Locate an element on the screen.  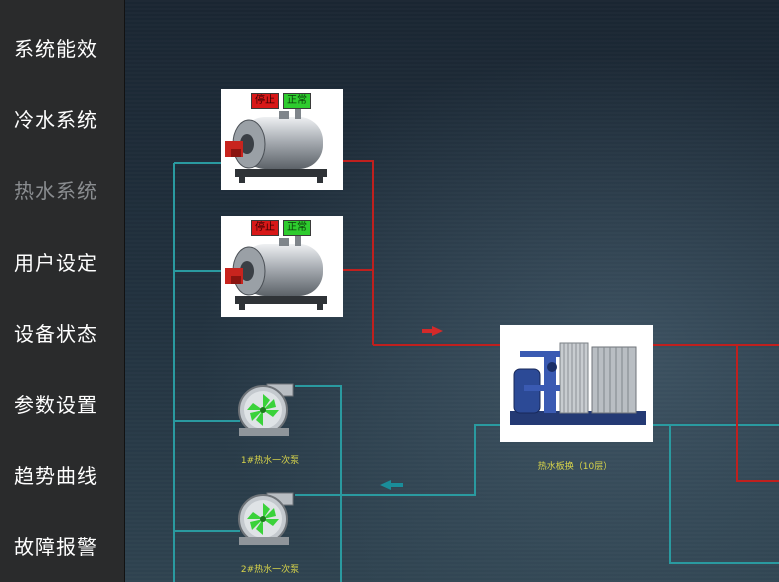
flow-arrow-left-icon is located at coordinates (391, 485).